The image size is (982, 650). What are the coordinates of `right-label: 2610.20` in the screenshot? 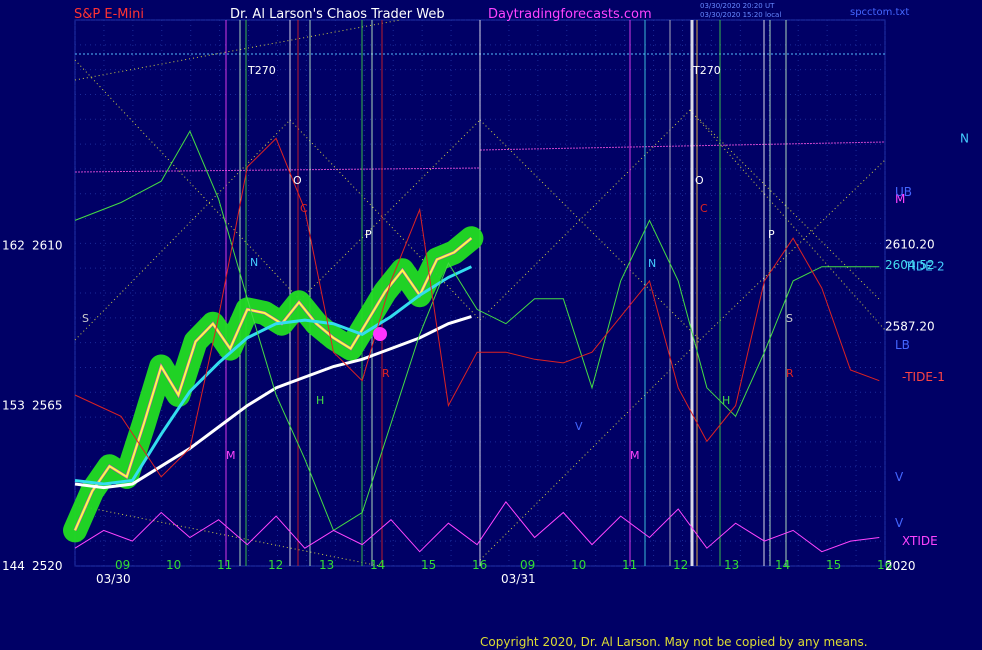 It's located at (910, 245).